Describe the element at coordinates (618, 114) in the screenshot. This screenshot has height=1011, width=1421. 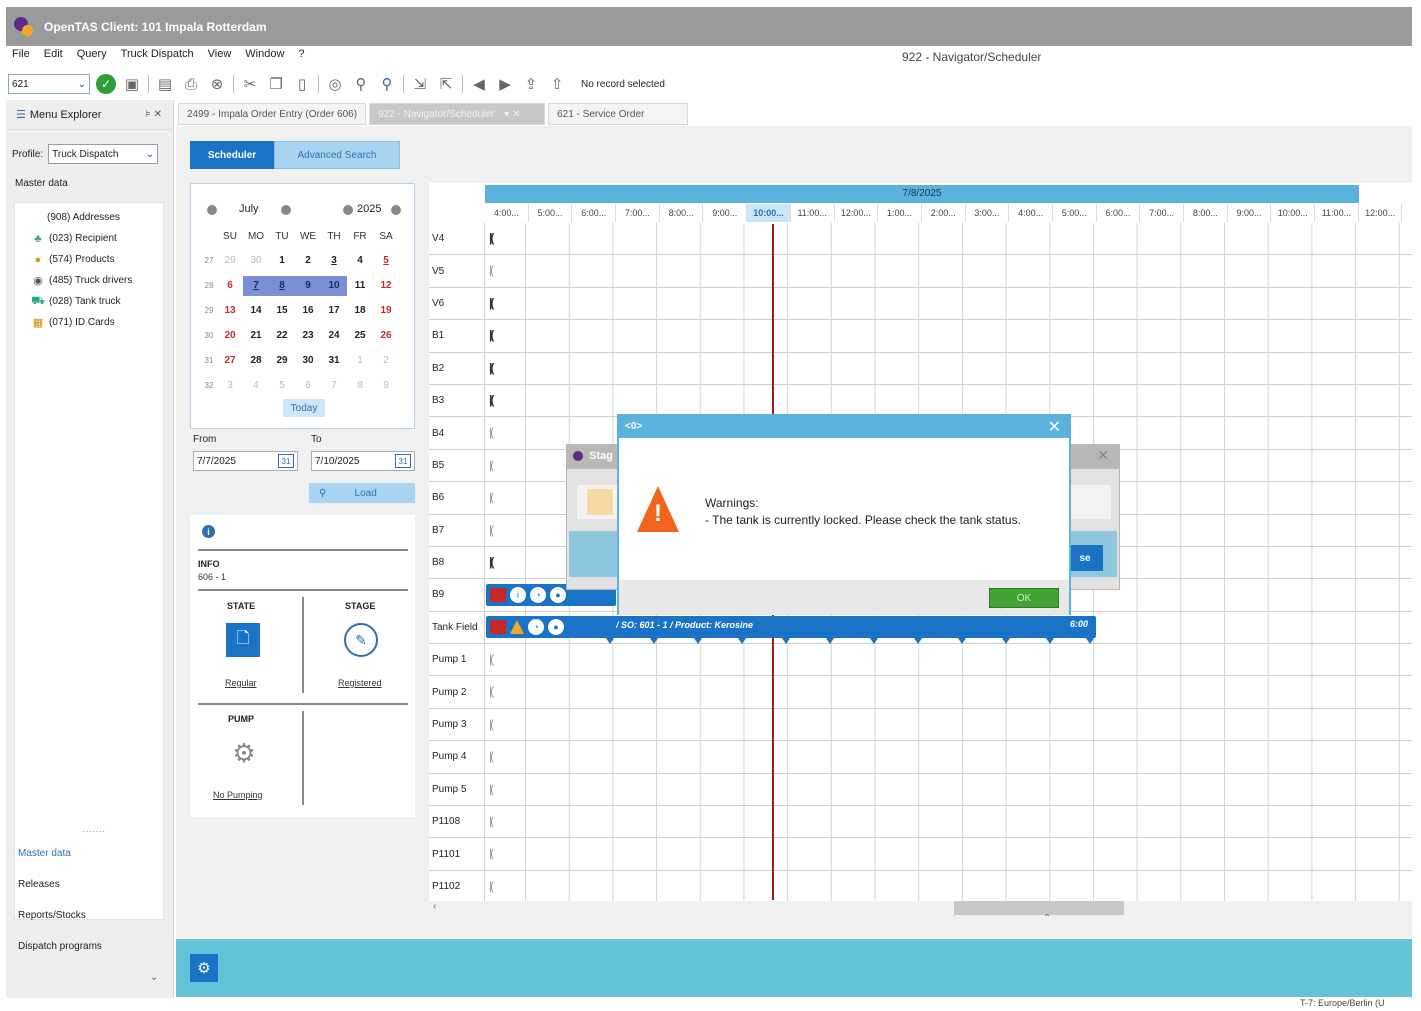
I see `tab-service-order: 621 - Service Order` at that location.